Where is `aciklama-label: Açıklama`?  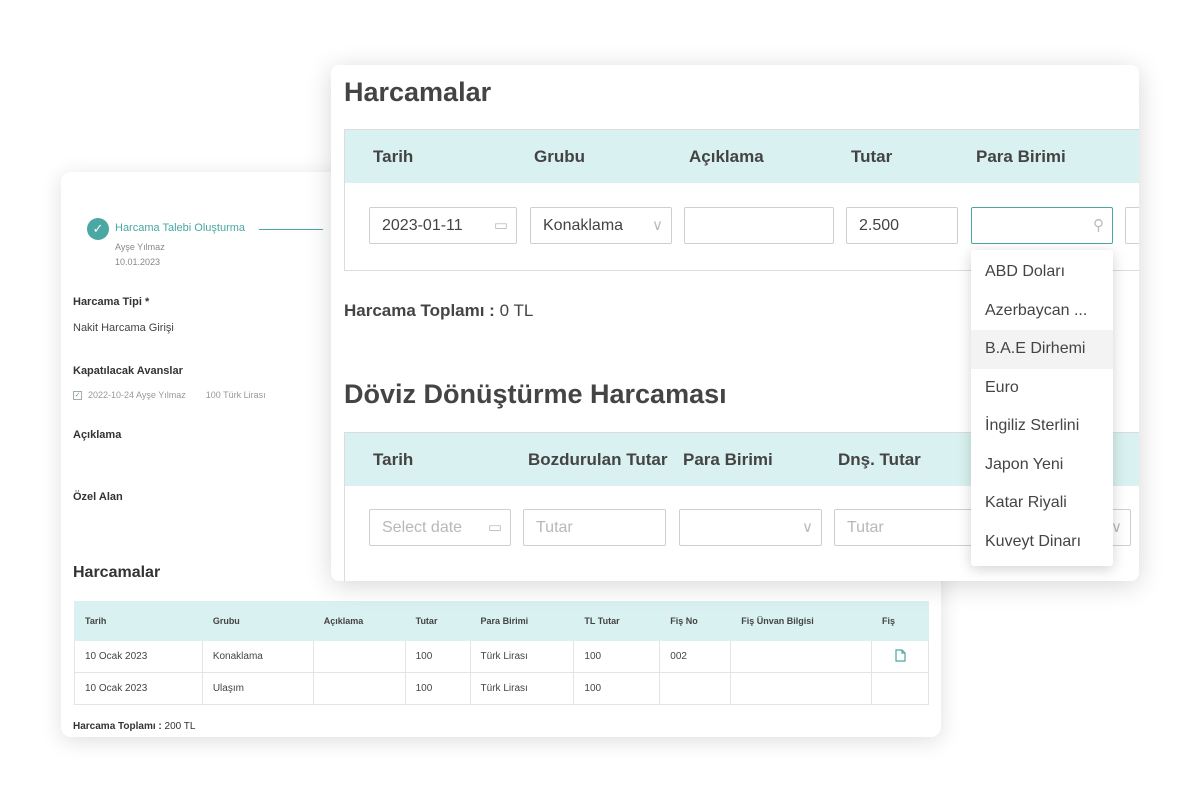
aciklama-label: Açıklama is located at coordinates (97, 435).